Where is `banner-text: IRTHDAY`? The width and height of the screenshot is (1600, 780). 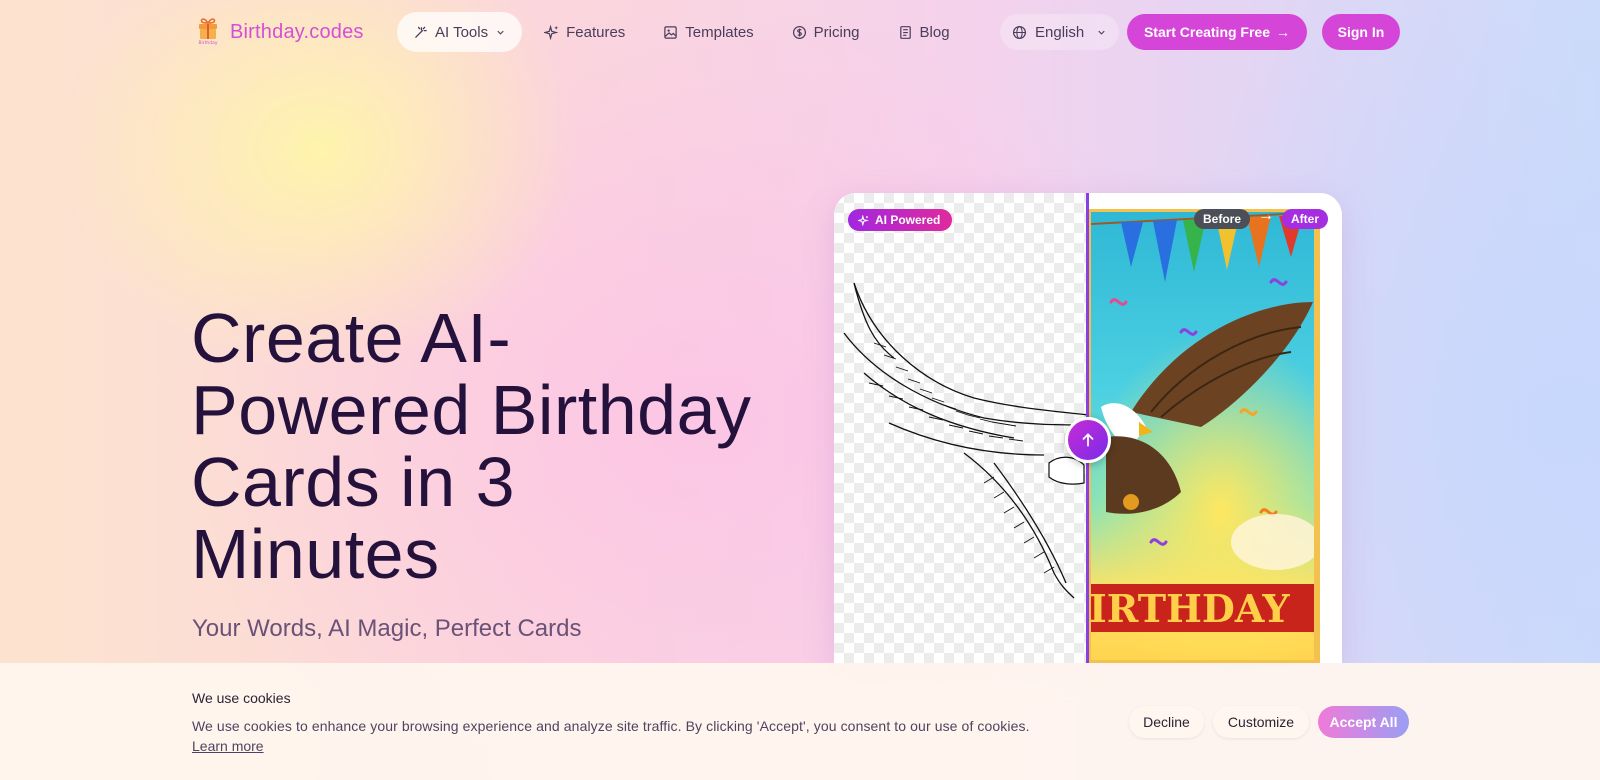
banner-text: IRTHDAY is located at coordinates (1190, 608).